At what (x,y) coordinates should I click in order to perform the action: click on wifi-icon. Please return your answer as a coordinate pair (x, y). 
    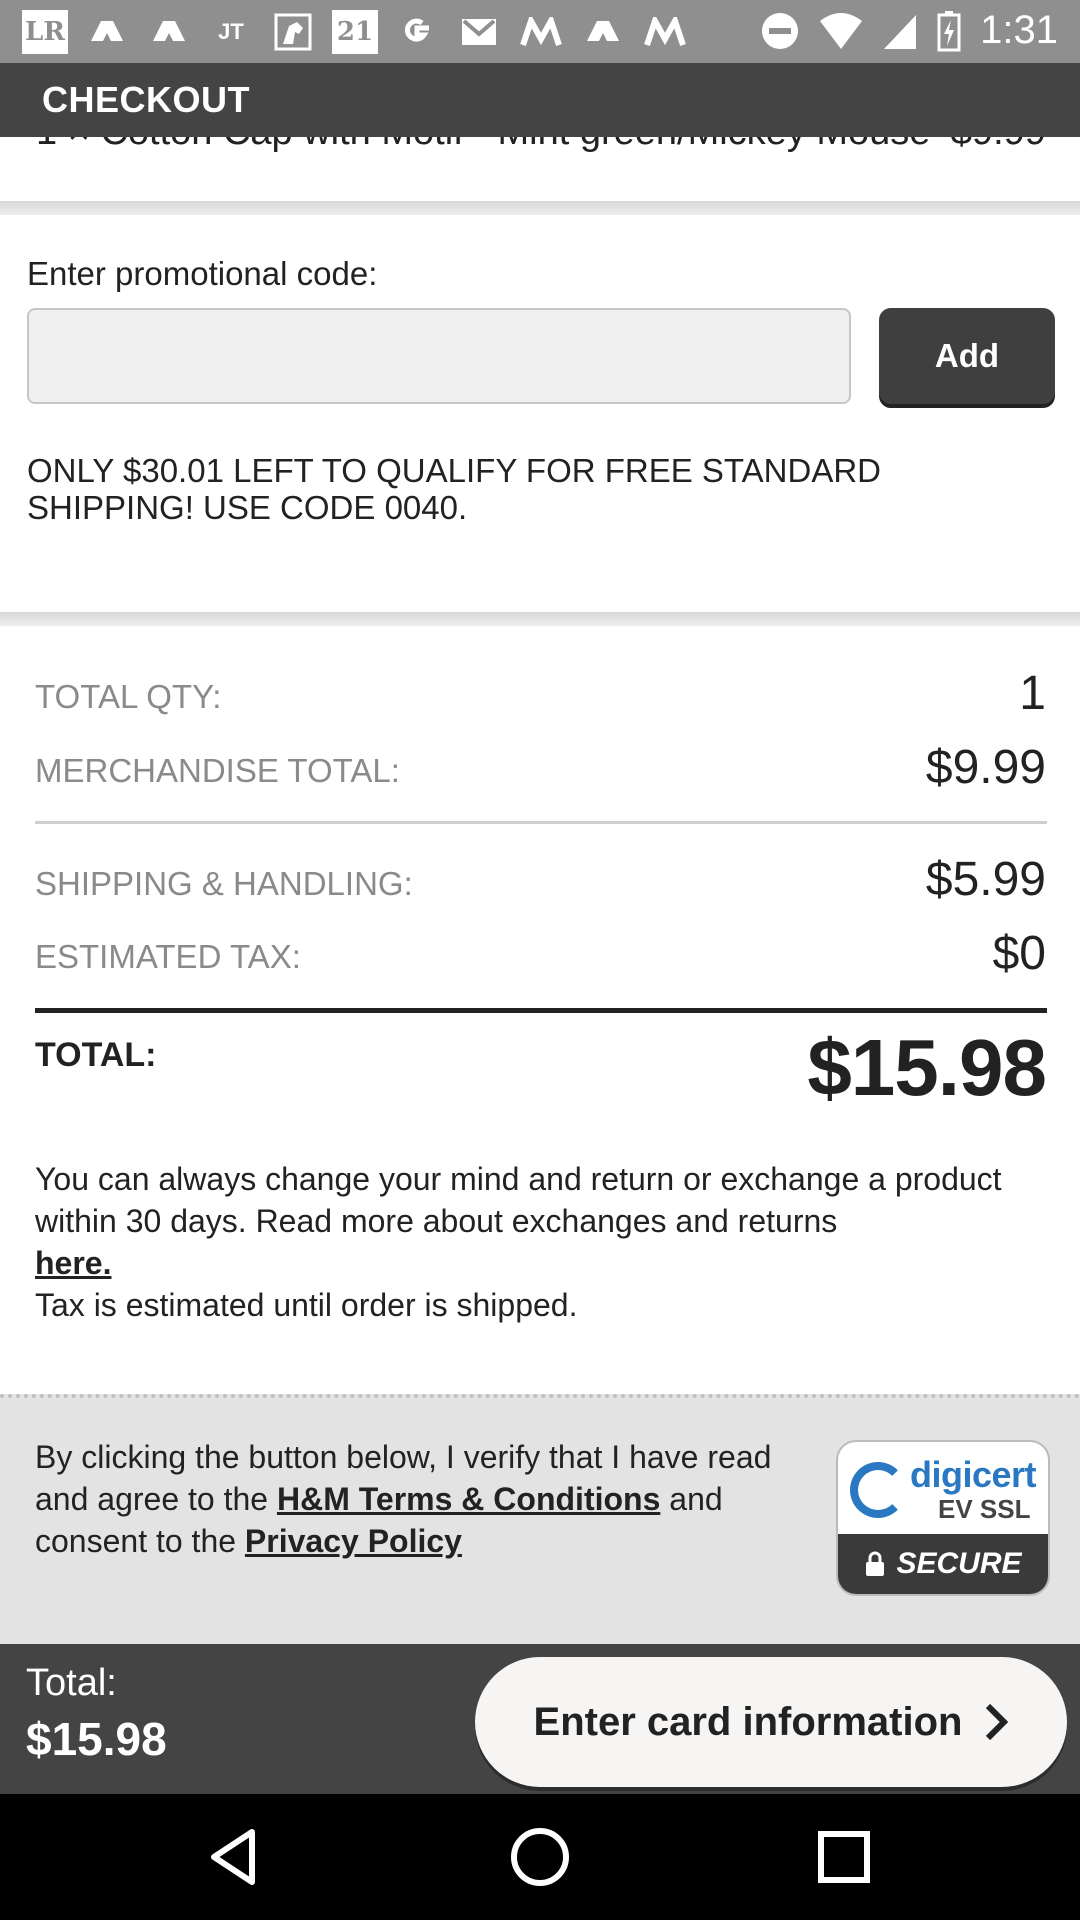
    Looking at the image, I should click on (841, 30).